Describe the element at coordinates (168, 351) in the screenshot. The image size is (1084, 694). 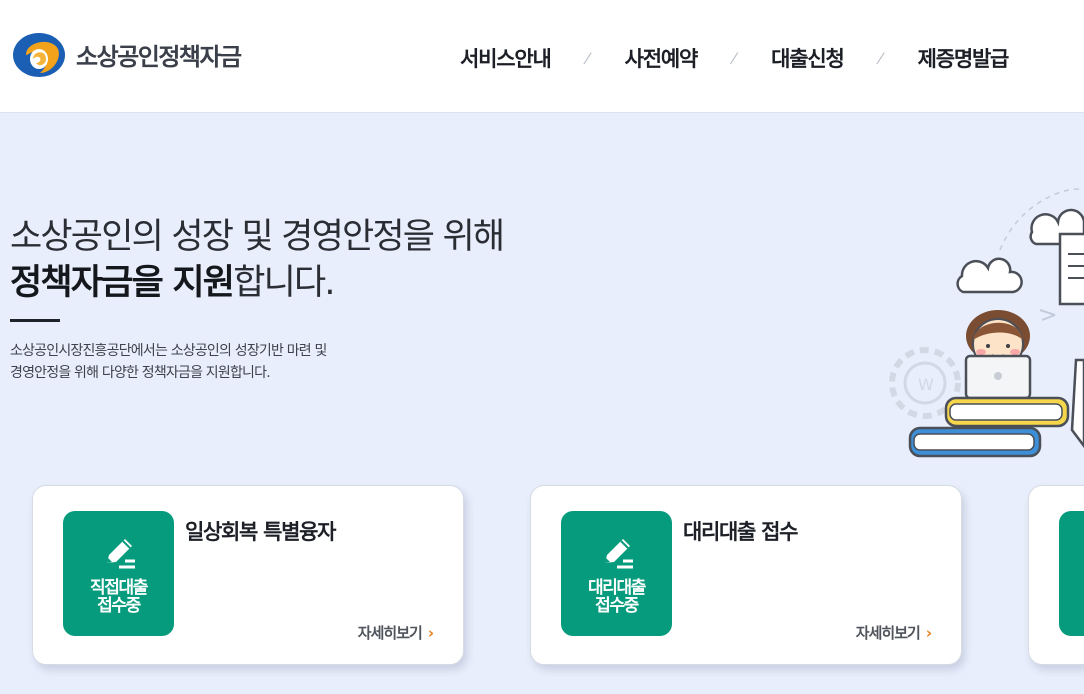
I see `hero-desc-line1: 소상공인시장진흥공단에서는 소상공인의 성장기반 마련 및` at that location.